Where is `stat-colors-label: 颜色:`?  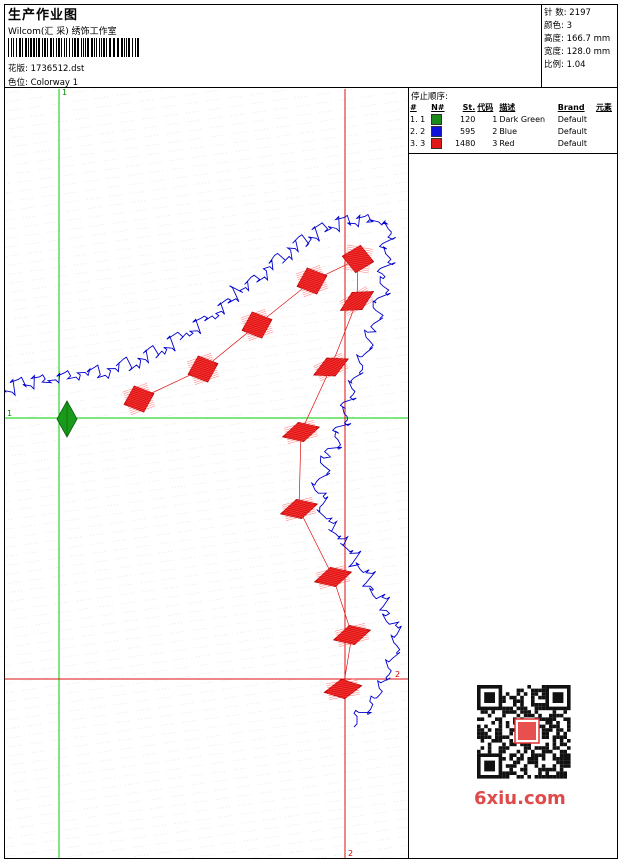 stat-colors-label: 颜色: is located at coordinates (554, 26).